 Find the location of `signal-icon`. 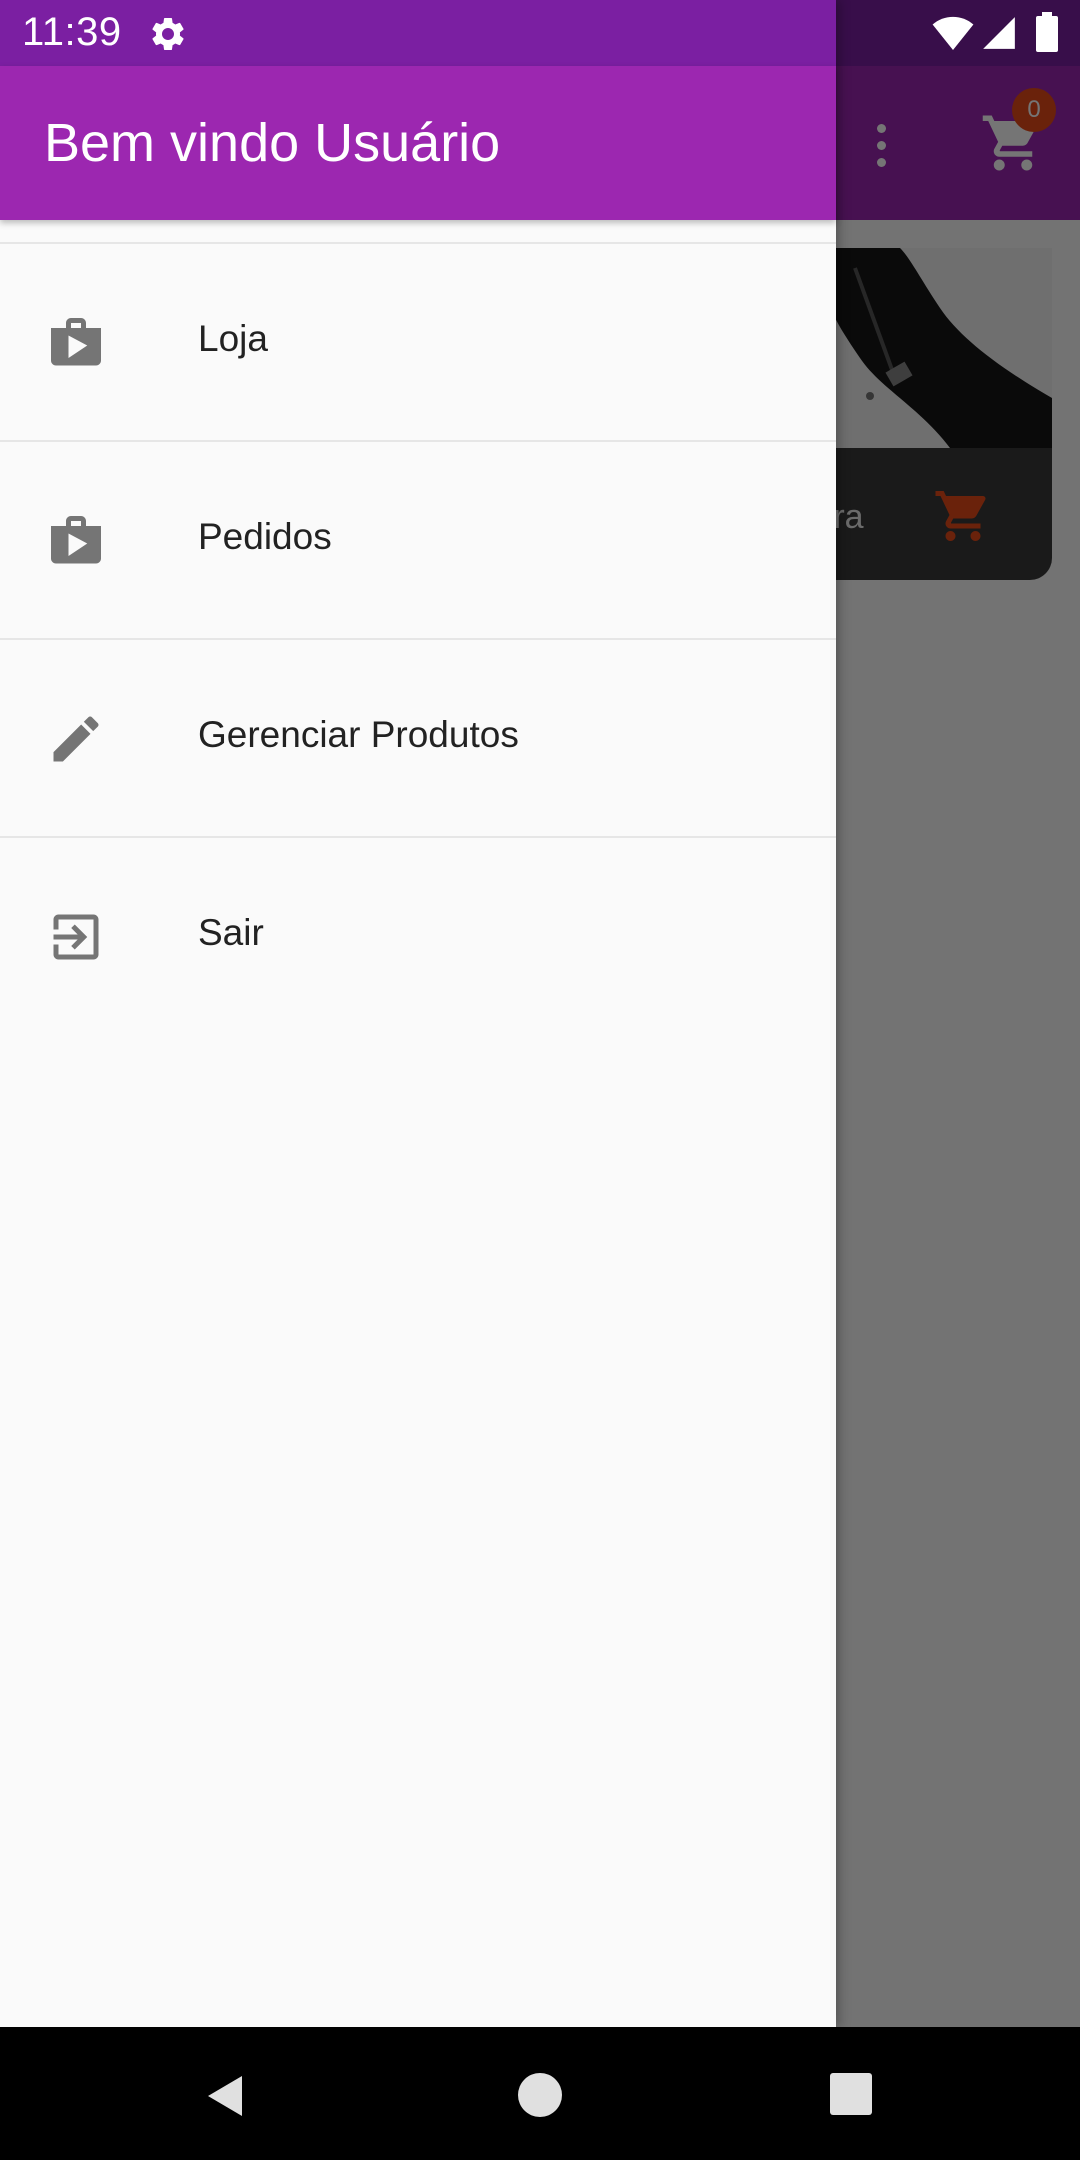

signal-icon is located at coordinates (999, 33).